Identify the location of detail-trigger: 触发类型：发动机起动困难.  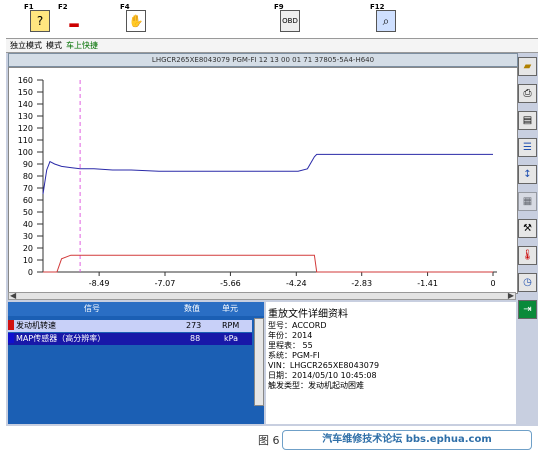
(316, 385).